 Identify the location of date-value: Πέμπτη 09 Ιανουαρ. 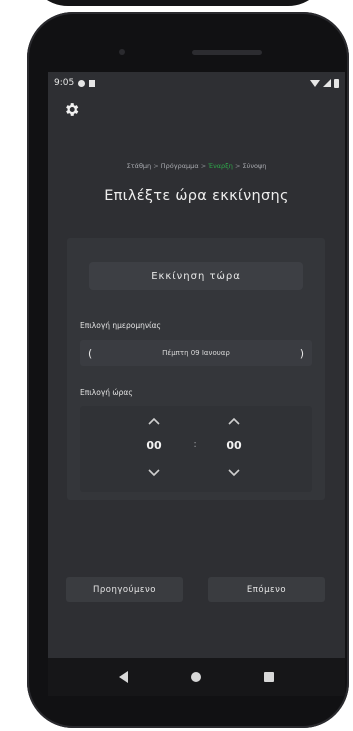
(196, 353).